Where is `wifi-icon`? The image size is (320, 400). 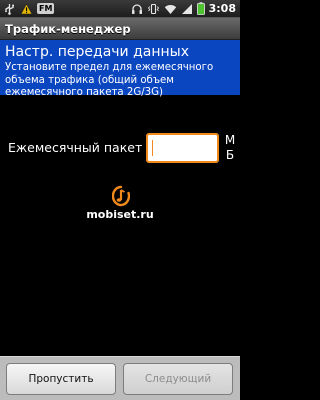 wifi-icon is located at coordinates (170, 9).